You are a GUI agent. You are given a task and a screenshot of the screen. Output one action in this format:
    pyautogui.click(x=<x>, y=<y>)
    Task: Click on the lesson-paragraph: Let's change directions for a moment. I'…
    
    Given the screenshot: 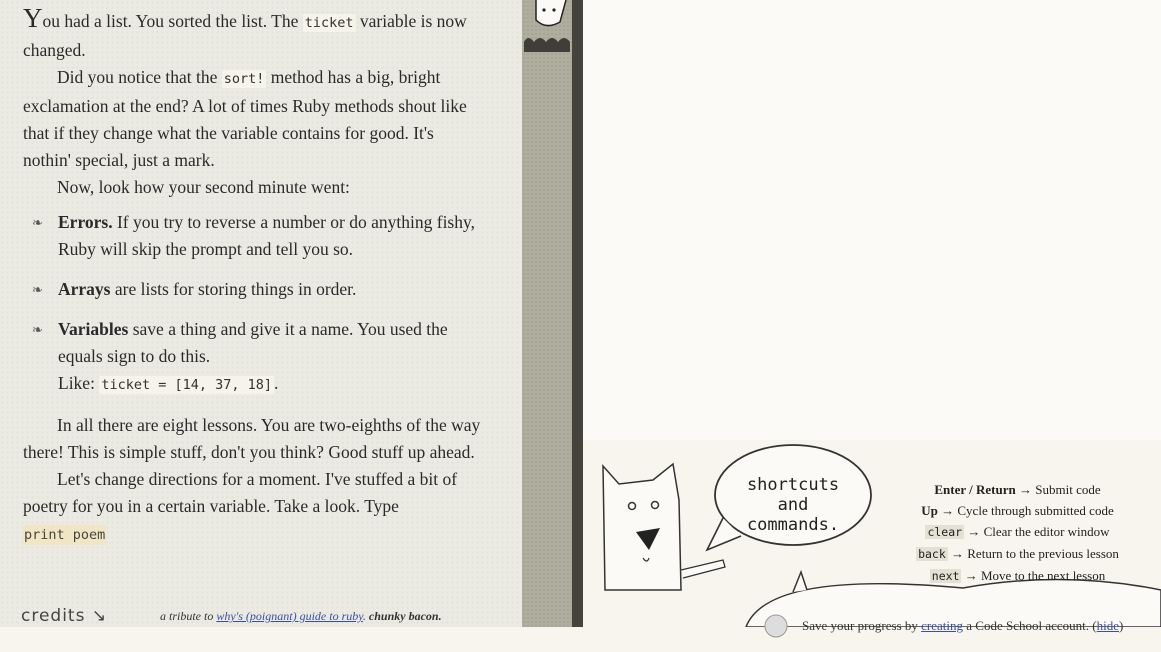 What is the action you would take?
    pyautogui.click(x=240, y=492)
    